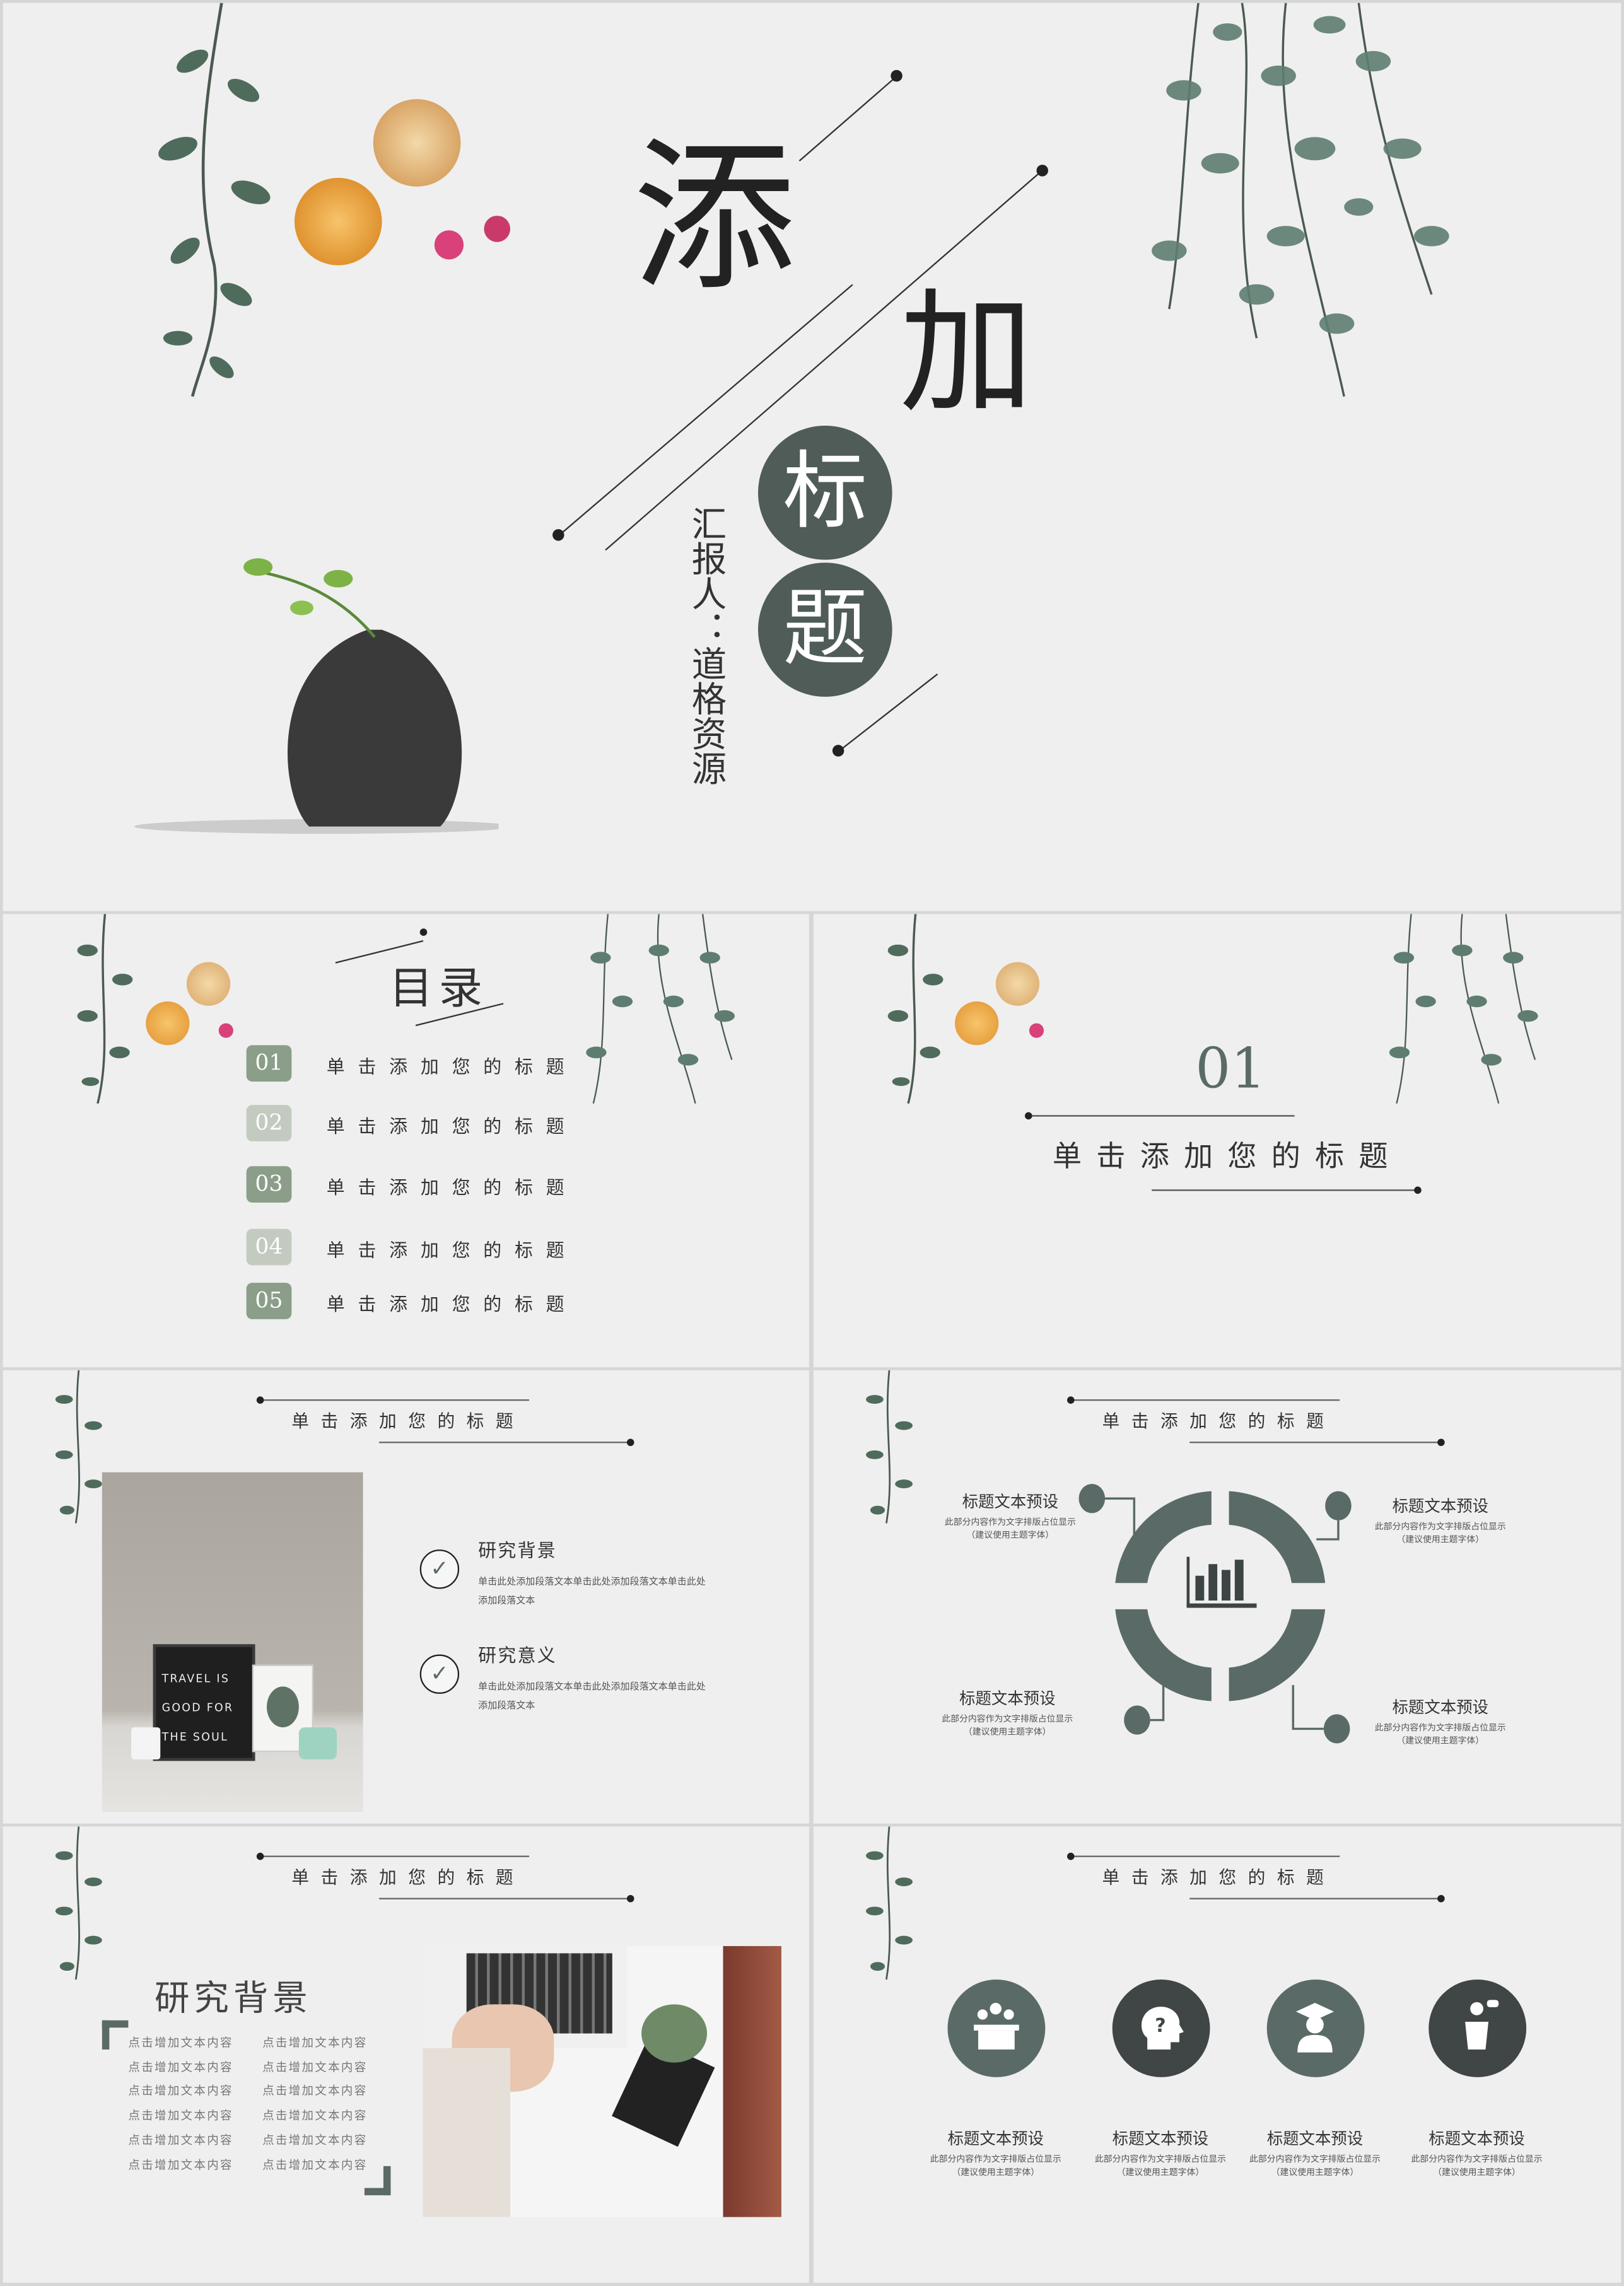 This screenshot has height=2286, width=1624. What do you see at coordinates (269, 1247) in the screenshot?
I see `toc-number-badge: 04` at bounding box center [269, 1247].